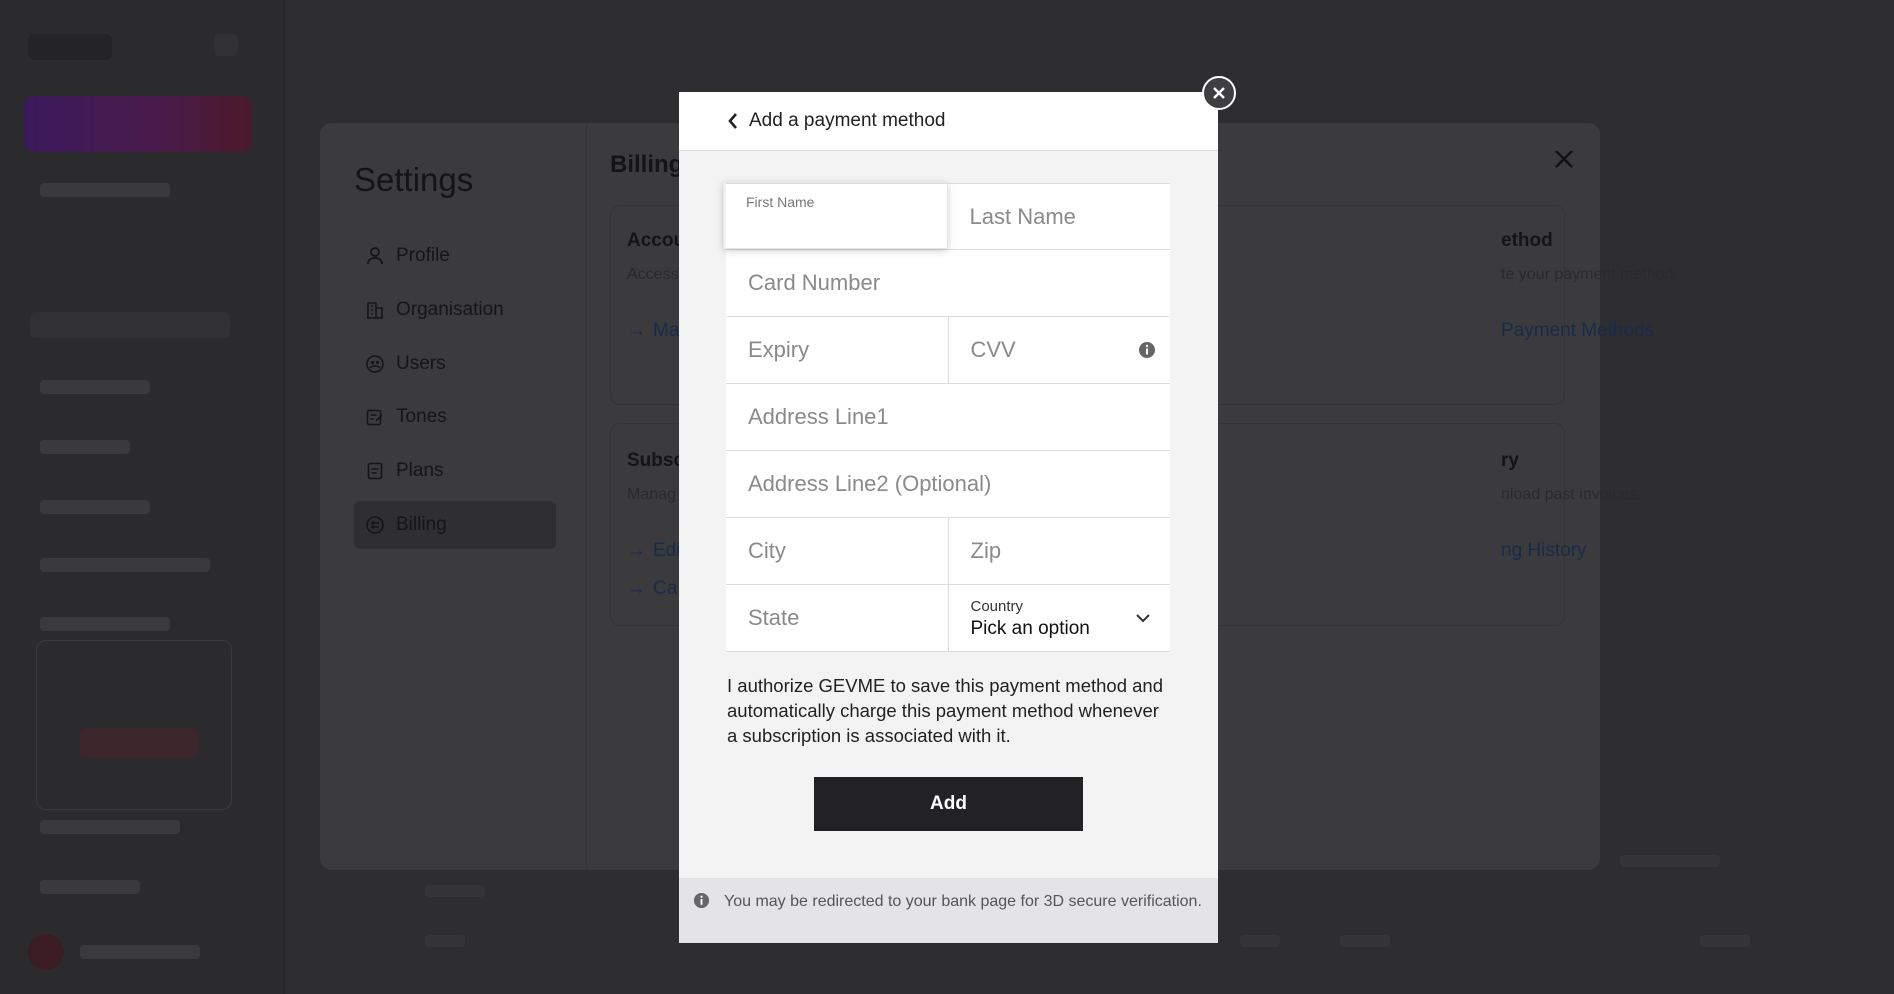 The width and height of the screenshot is (1894, 994). Describe the element at coordinates (959, 484) in the screenshot. I see `address-line2-input` at that location.